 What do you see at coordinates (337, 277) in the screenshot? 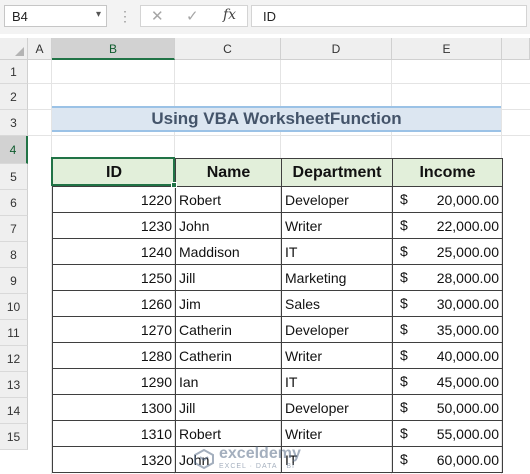
I see `department-cell: Marketing` at bounding box center [337, 277].